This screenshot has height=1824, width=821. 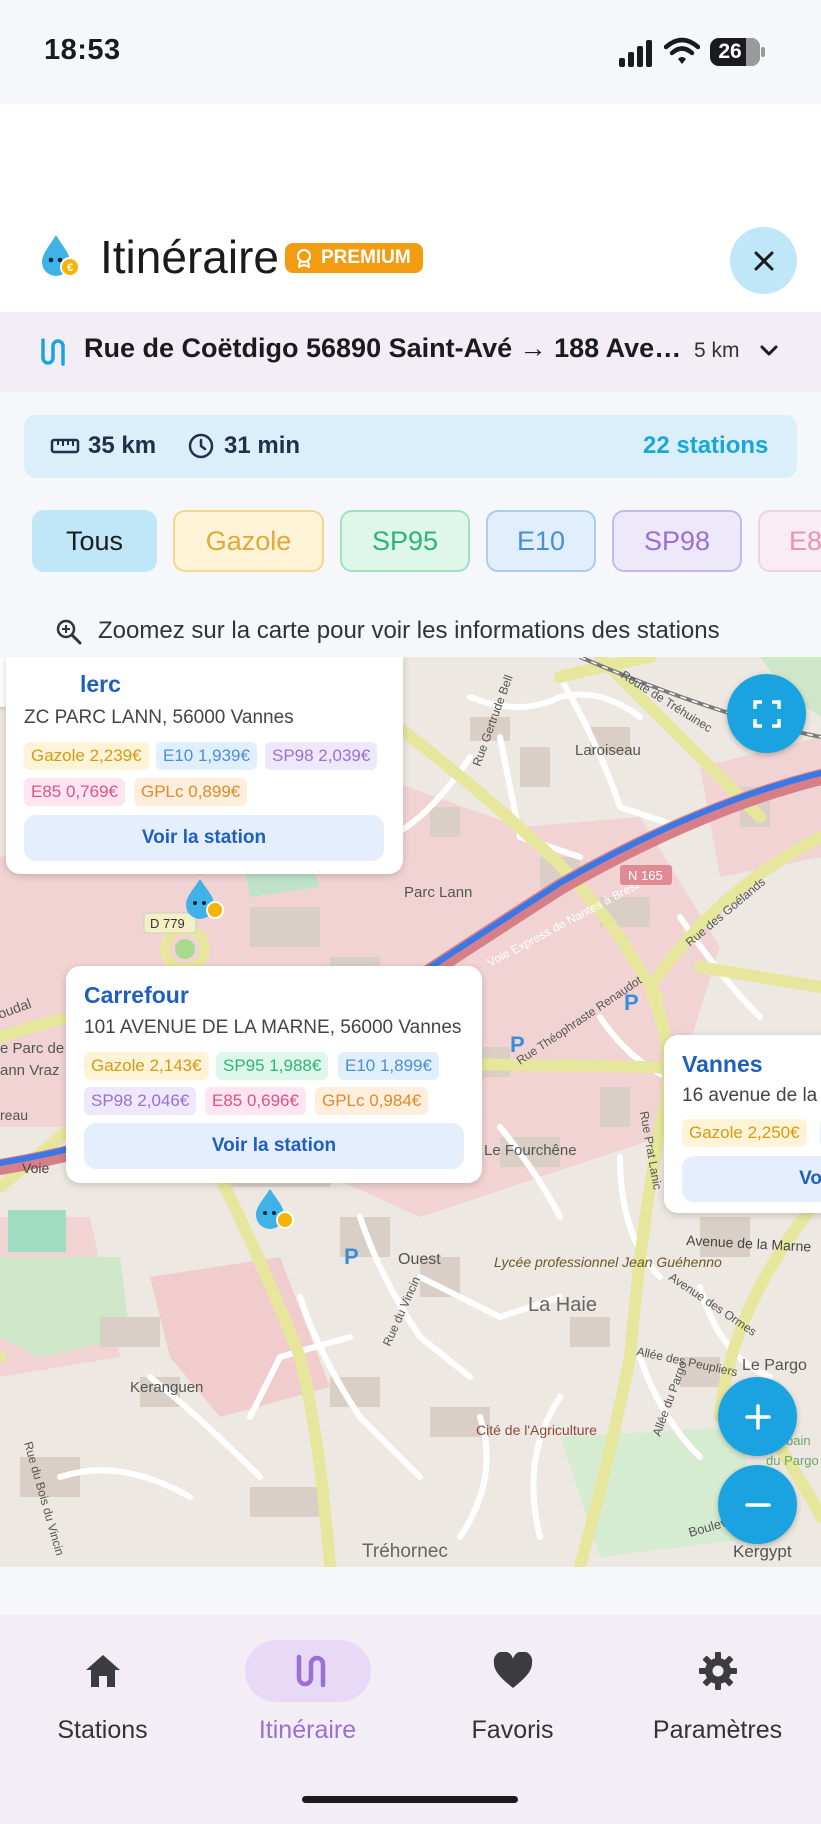 What do you see at coordinates (29, 1070) in the screenshot?
I see `map-label-ann-vraz: ann Vraz` at bounding box center [29, 1070].